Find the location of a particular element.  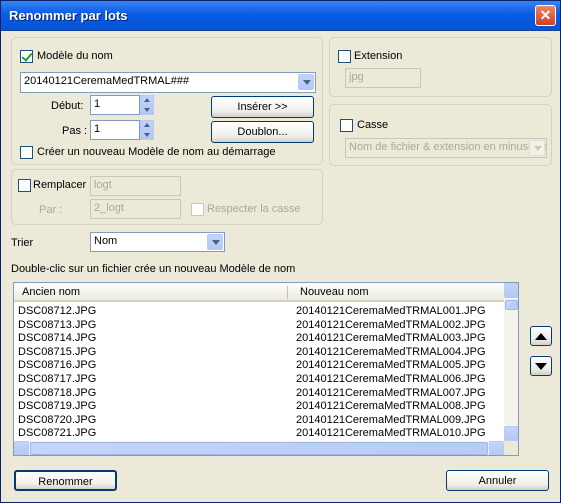

title-bar: Renommer par lots ✕ is located at coordinates (280, 16).